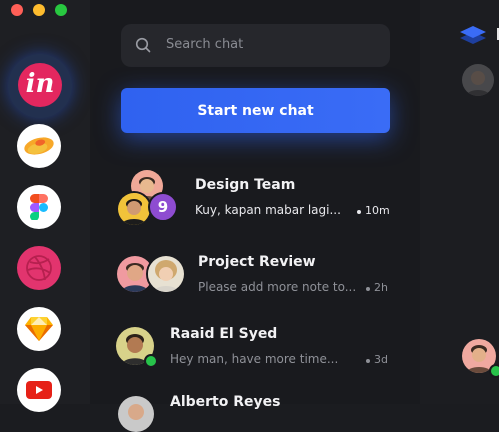 The width and height of the screenshot is (499, 432). Describe the element at coordinates (163, 207) in the screenshot. I see `member-count-badge: 9` at that location.